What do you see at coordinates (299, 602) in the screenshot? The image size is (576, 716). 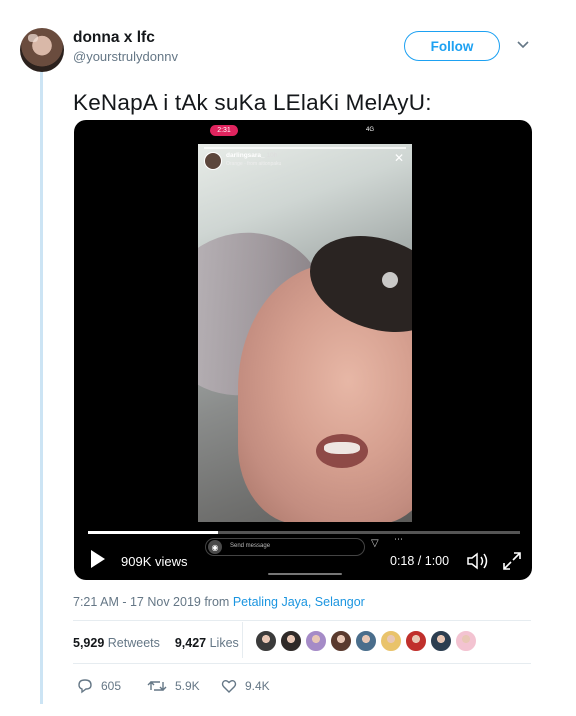 I see `tweet-location: Petaling Jaya, Selangor` at bounding box center [299, 602].